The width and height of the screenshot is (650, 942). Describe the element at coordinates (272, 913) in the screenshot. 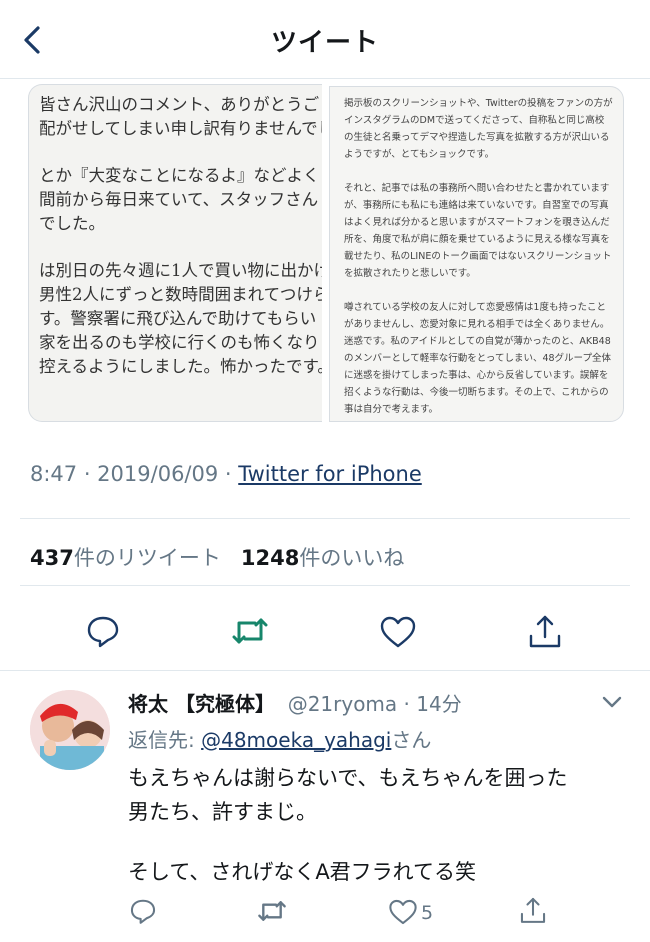

I see `reply-retweet-icon` at that location.